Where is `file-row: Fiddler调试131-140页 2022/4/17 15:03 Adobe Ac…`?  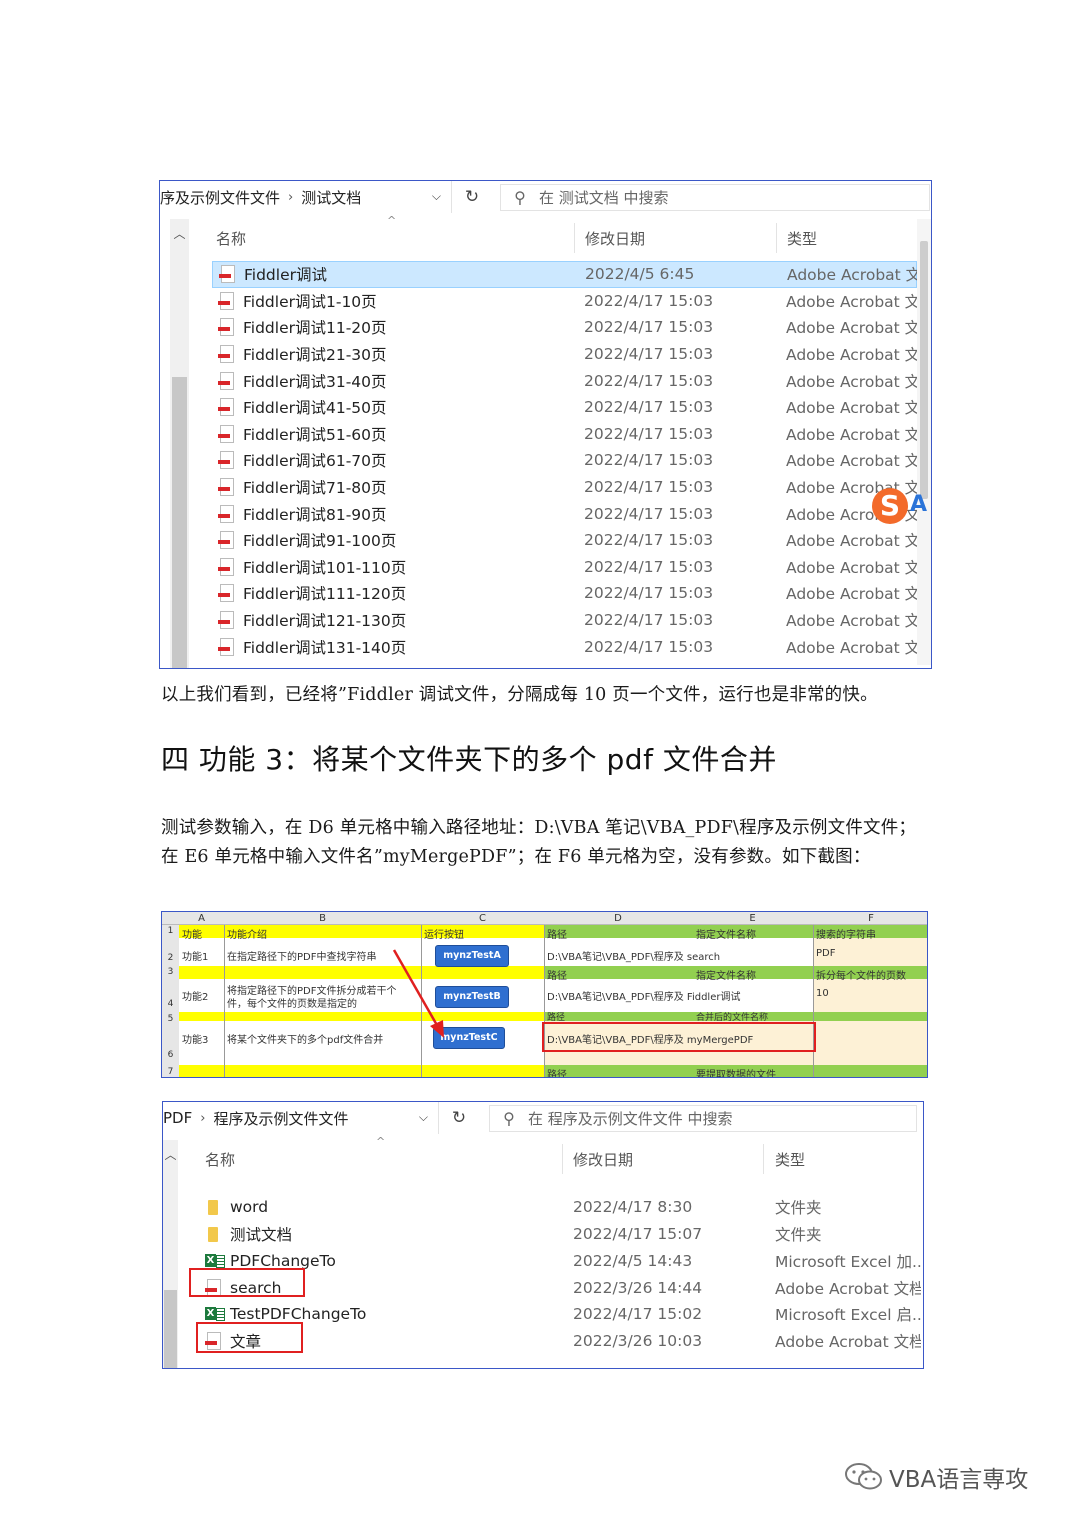 file-row: Fiddler调试131-140页 2022/4/17 15:03 Adobe Ac… is located at coordinates (564, 646).